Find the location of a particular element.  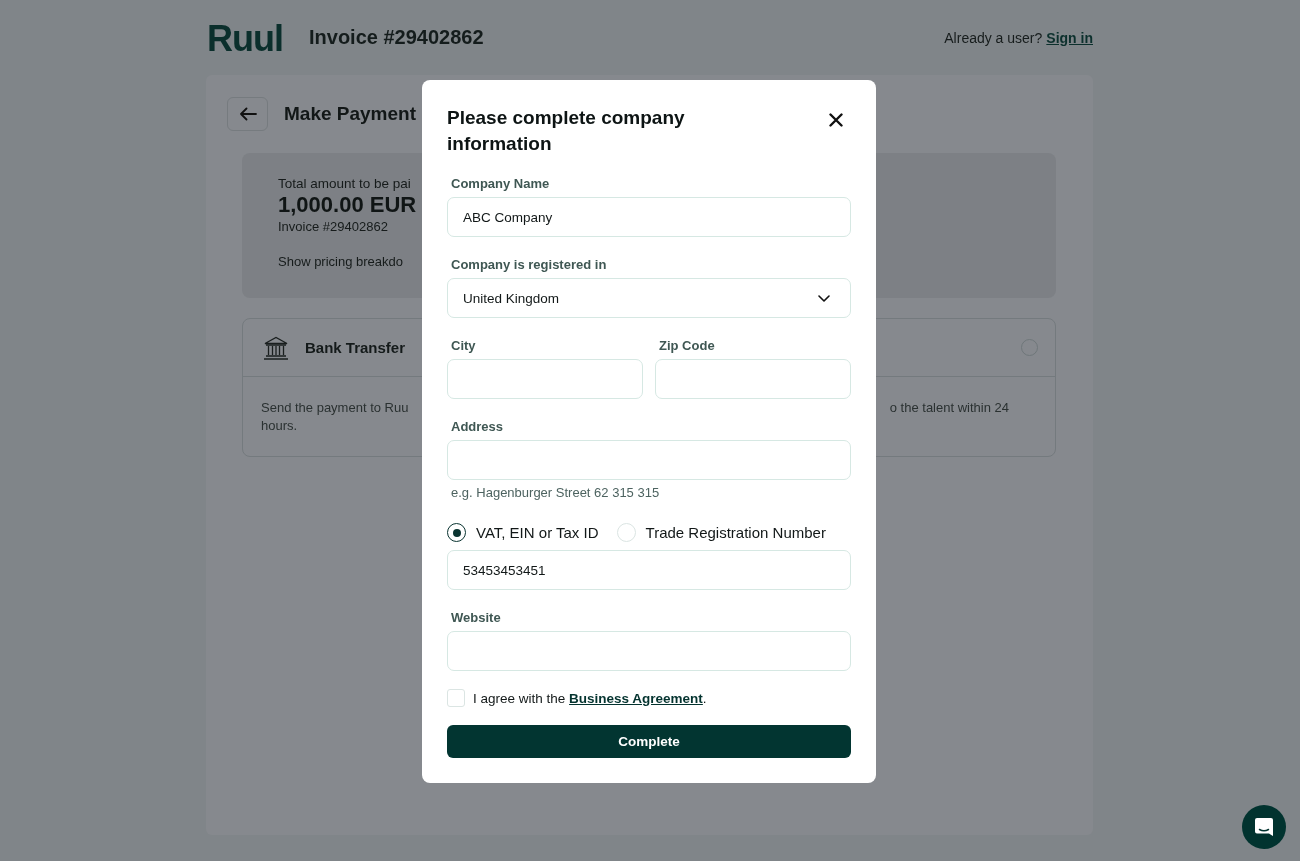

dialog-title: Please complete company information is located at coordinates (566, 131).